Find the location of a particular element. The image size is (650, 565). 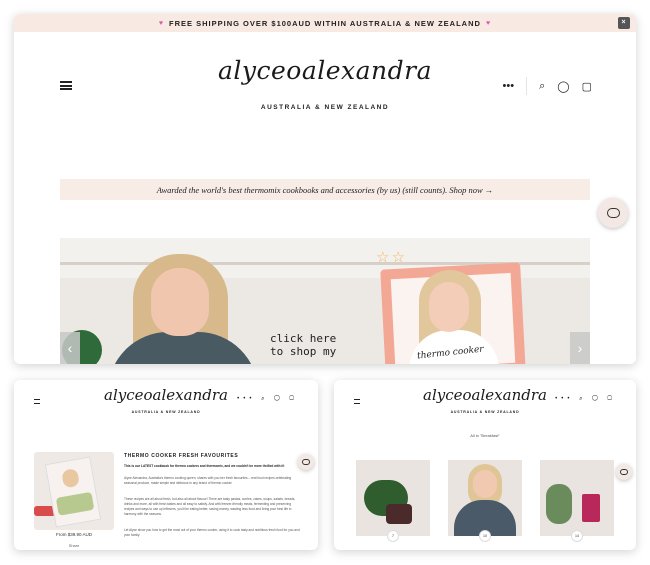

product-title: THERMO COOKER FRESH FAVOURITES is located at coordinates (181, 456).